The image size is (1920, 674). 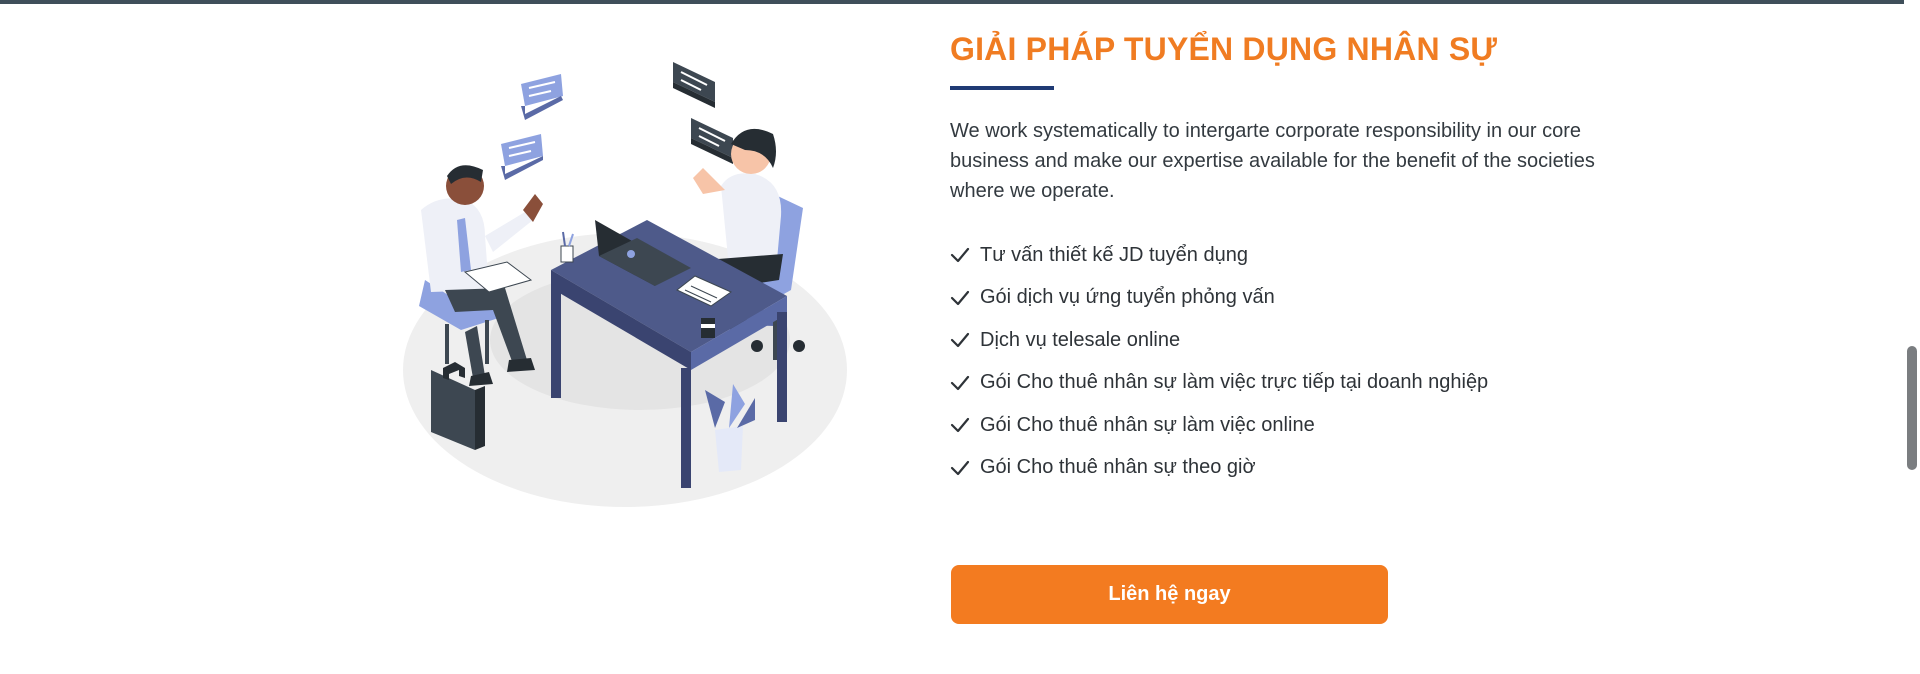 I want to click on feature-label: Tư vấn thiết kế JD tuyển dụng, so click(x=1114, y=254).